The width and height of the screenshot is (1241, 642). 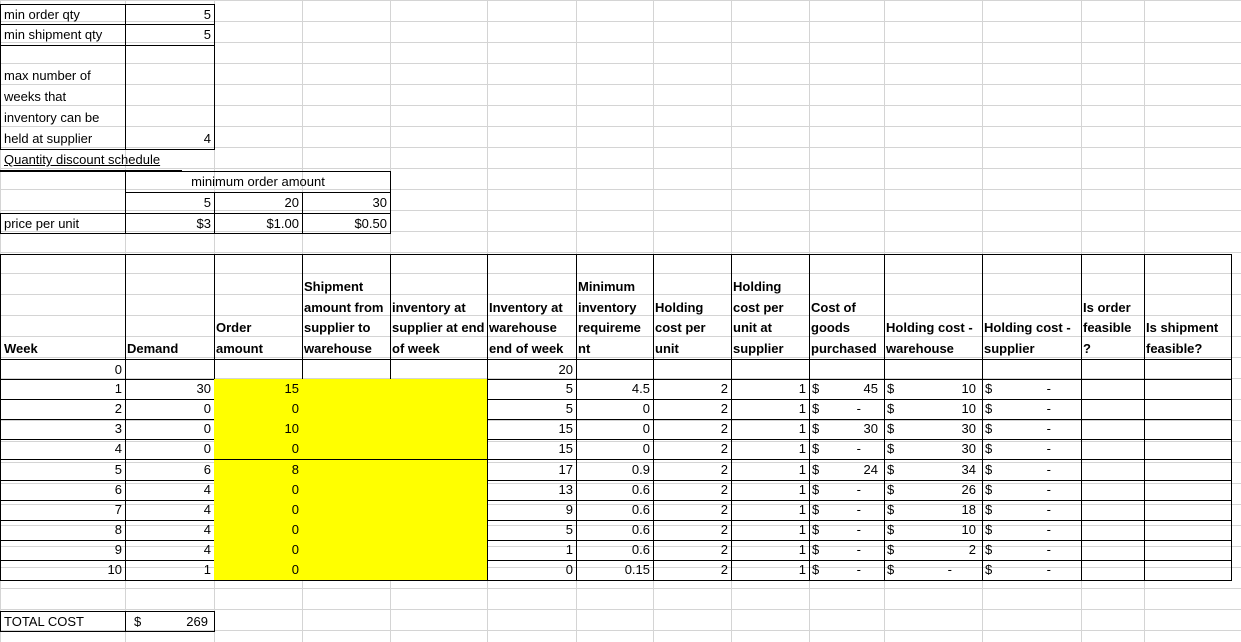 What do you see at coordinates (847, 430) in the screenshot?
I see `cell-cost-of-goods: $30` at bounding box center [847, 430].